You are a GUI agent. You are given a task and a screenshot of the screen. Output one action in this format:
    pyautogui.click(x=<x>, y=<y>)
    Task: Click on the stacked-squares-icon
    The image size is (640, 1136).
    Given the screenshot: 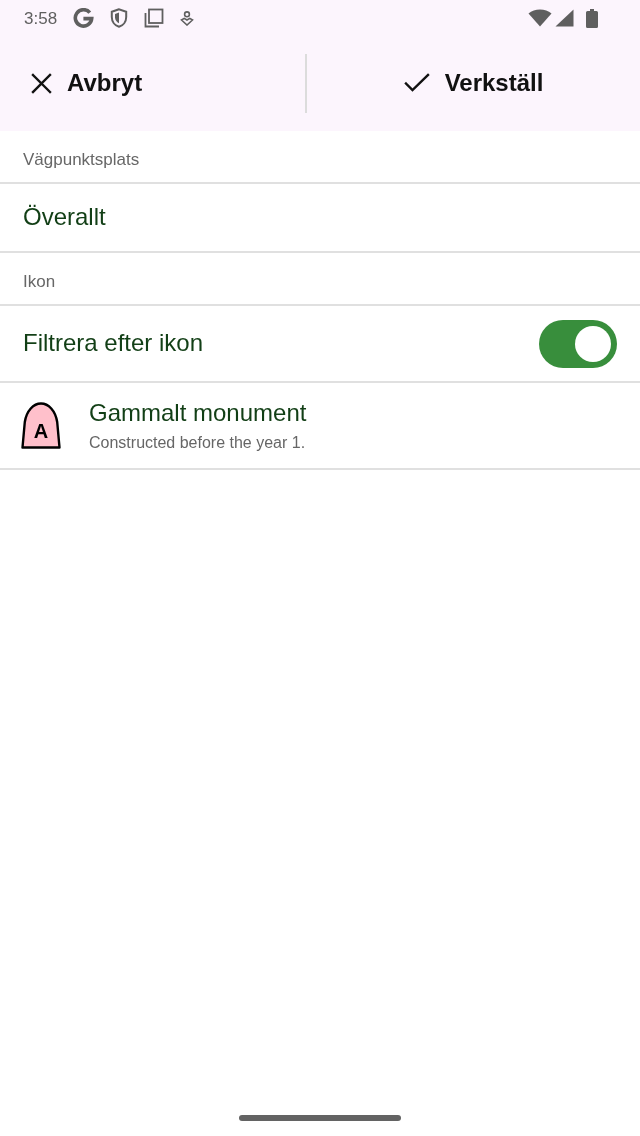 What is the action you would take?
    pyautogui.click(x=154, y=18)
    